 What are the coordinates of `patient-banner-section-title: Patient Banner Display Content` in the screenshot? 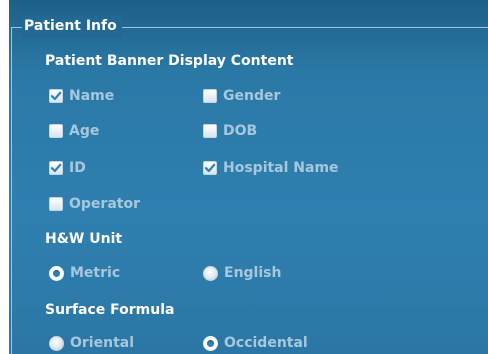 It's located at (169, 61).